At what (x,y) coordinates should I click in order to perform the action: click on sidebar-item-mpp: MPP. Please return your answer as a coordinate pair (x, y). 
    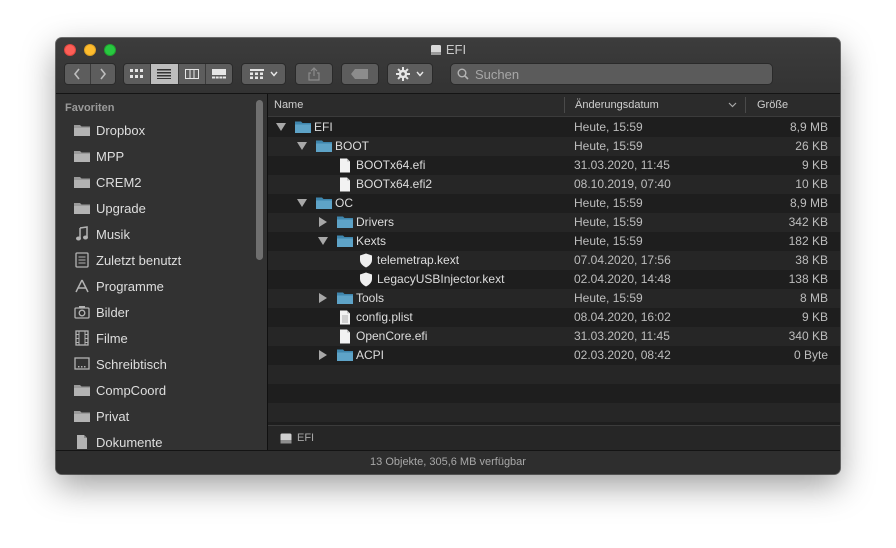
    Looking at the image, I should click on (98, 156).